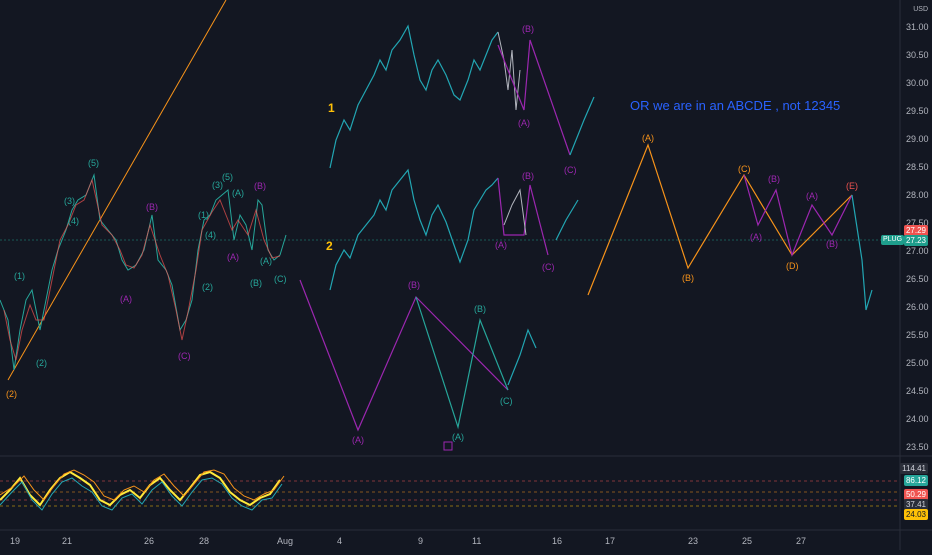  I want to click on abc-magenta-path, so click(404, 355).